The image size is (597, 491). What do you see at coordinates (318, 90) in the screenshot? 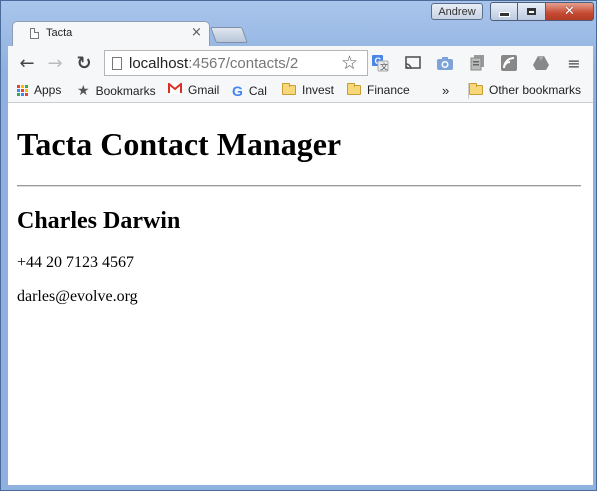
I see `bookmark-label: Invest` at bounding box center [318, 90].